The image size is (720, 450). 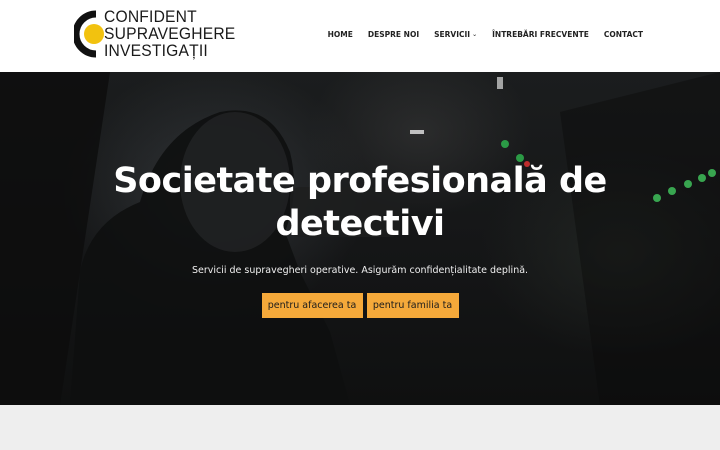 I want to click on hero-button-group: pentru afacerea ta pentru familia ta, so click(x=360, y=305).